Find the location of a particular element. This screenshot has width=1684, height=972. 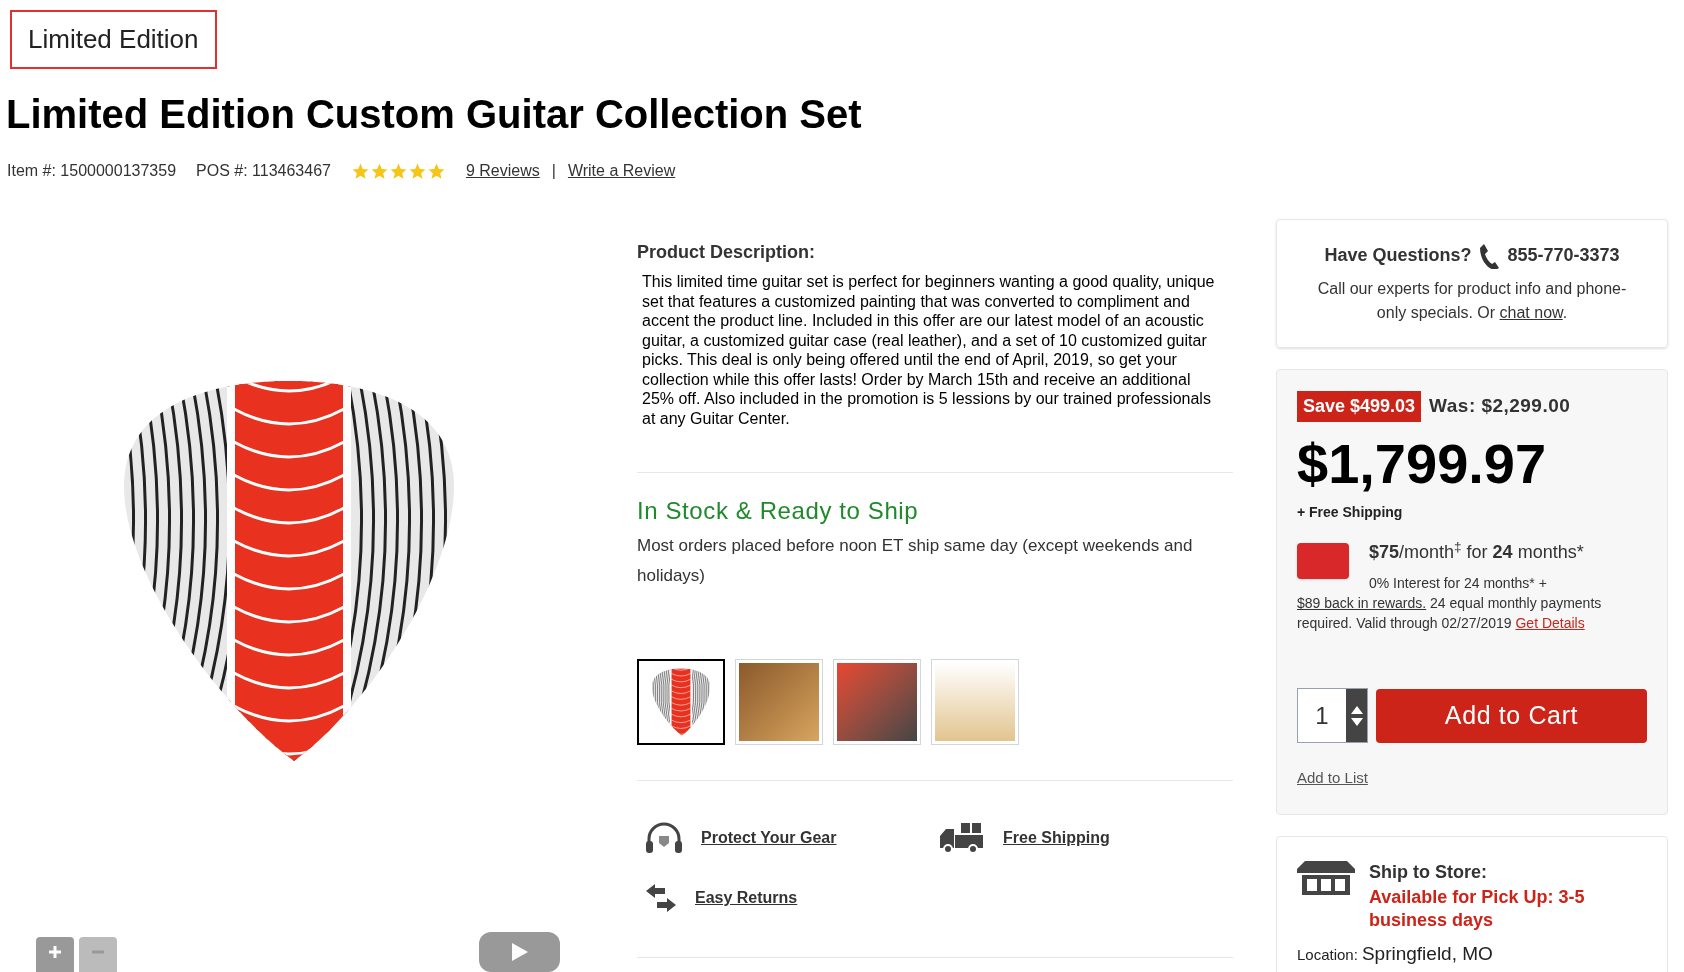

description-text: This limited time guitar set is perfect for beginners wanting a good quality, unique set that features a customized painting that was converted to compliment and accent the product line. Included in this offer are our latest model of an acoustic guitar, a customized guitar case (real leather), and a set of 10 customized guitar picks. This deal is only being offered until the end of April, 2019, so get your collection while this offer lasts! Order by March 15th and receive an additional 25% off. Also included in the promotion is 5 lessions by our trained professionals at any Guitar Center. is located at coordinates (928, 350).